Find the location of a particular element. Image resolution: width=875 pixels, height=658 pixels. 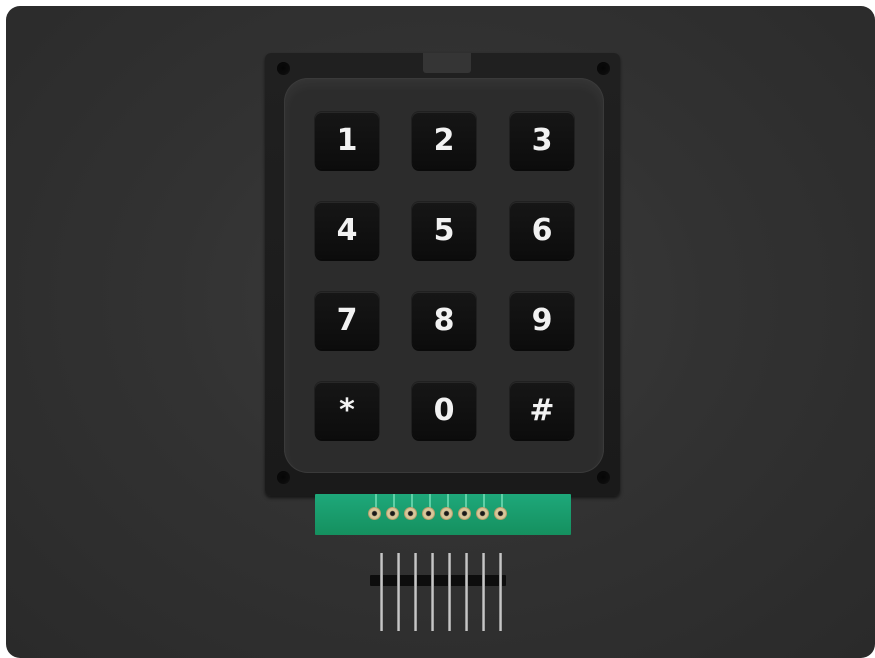

pin-header is located at coordinates (438, 580).